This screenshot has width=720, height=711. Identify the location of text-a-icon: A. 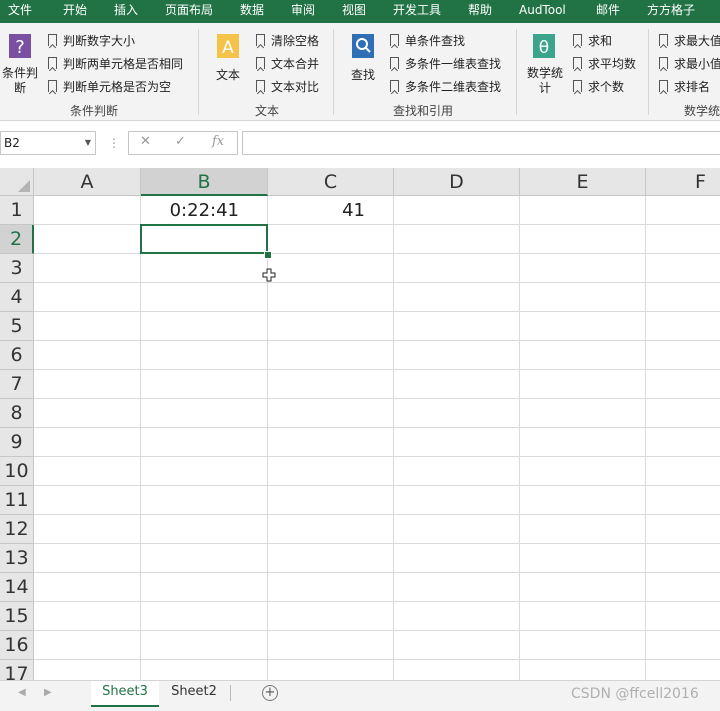
(228, 46).